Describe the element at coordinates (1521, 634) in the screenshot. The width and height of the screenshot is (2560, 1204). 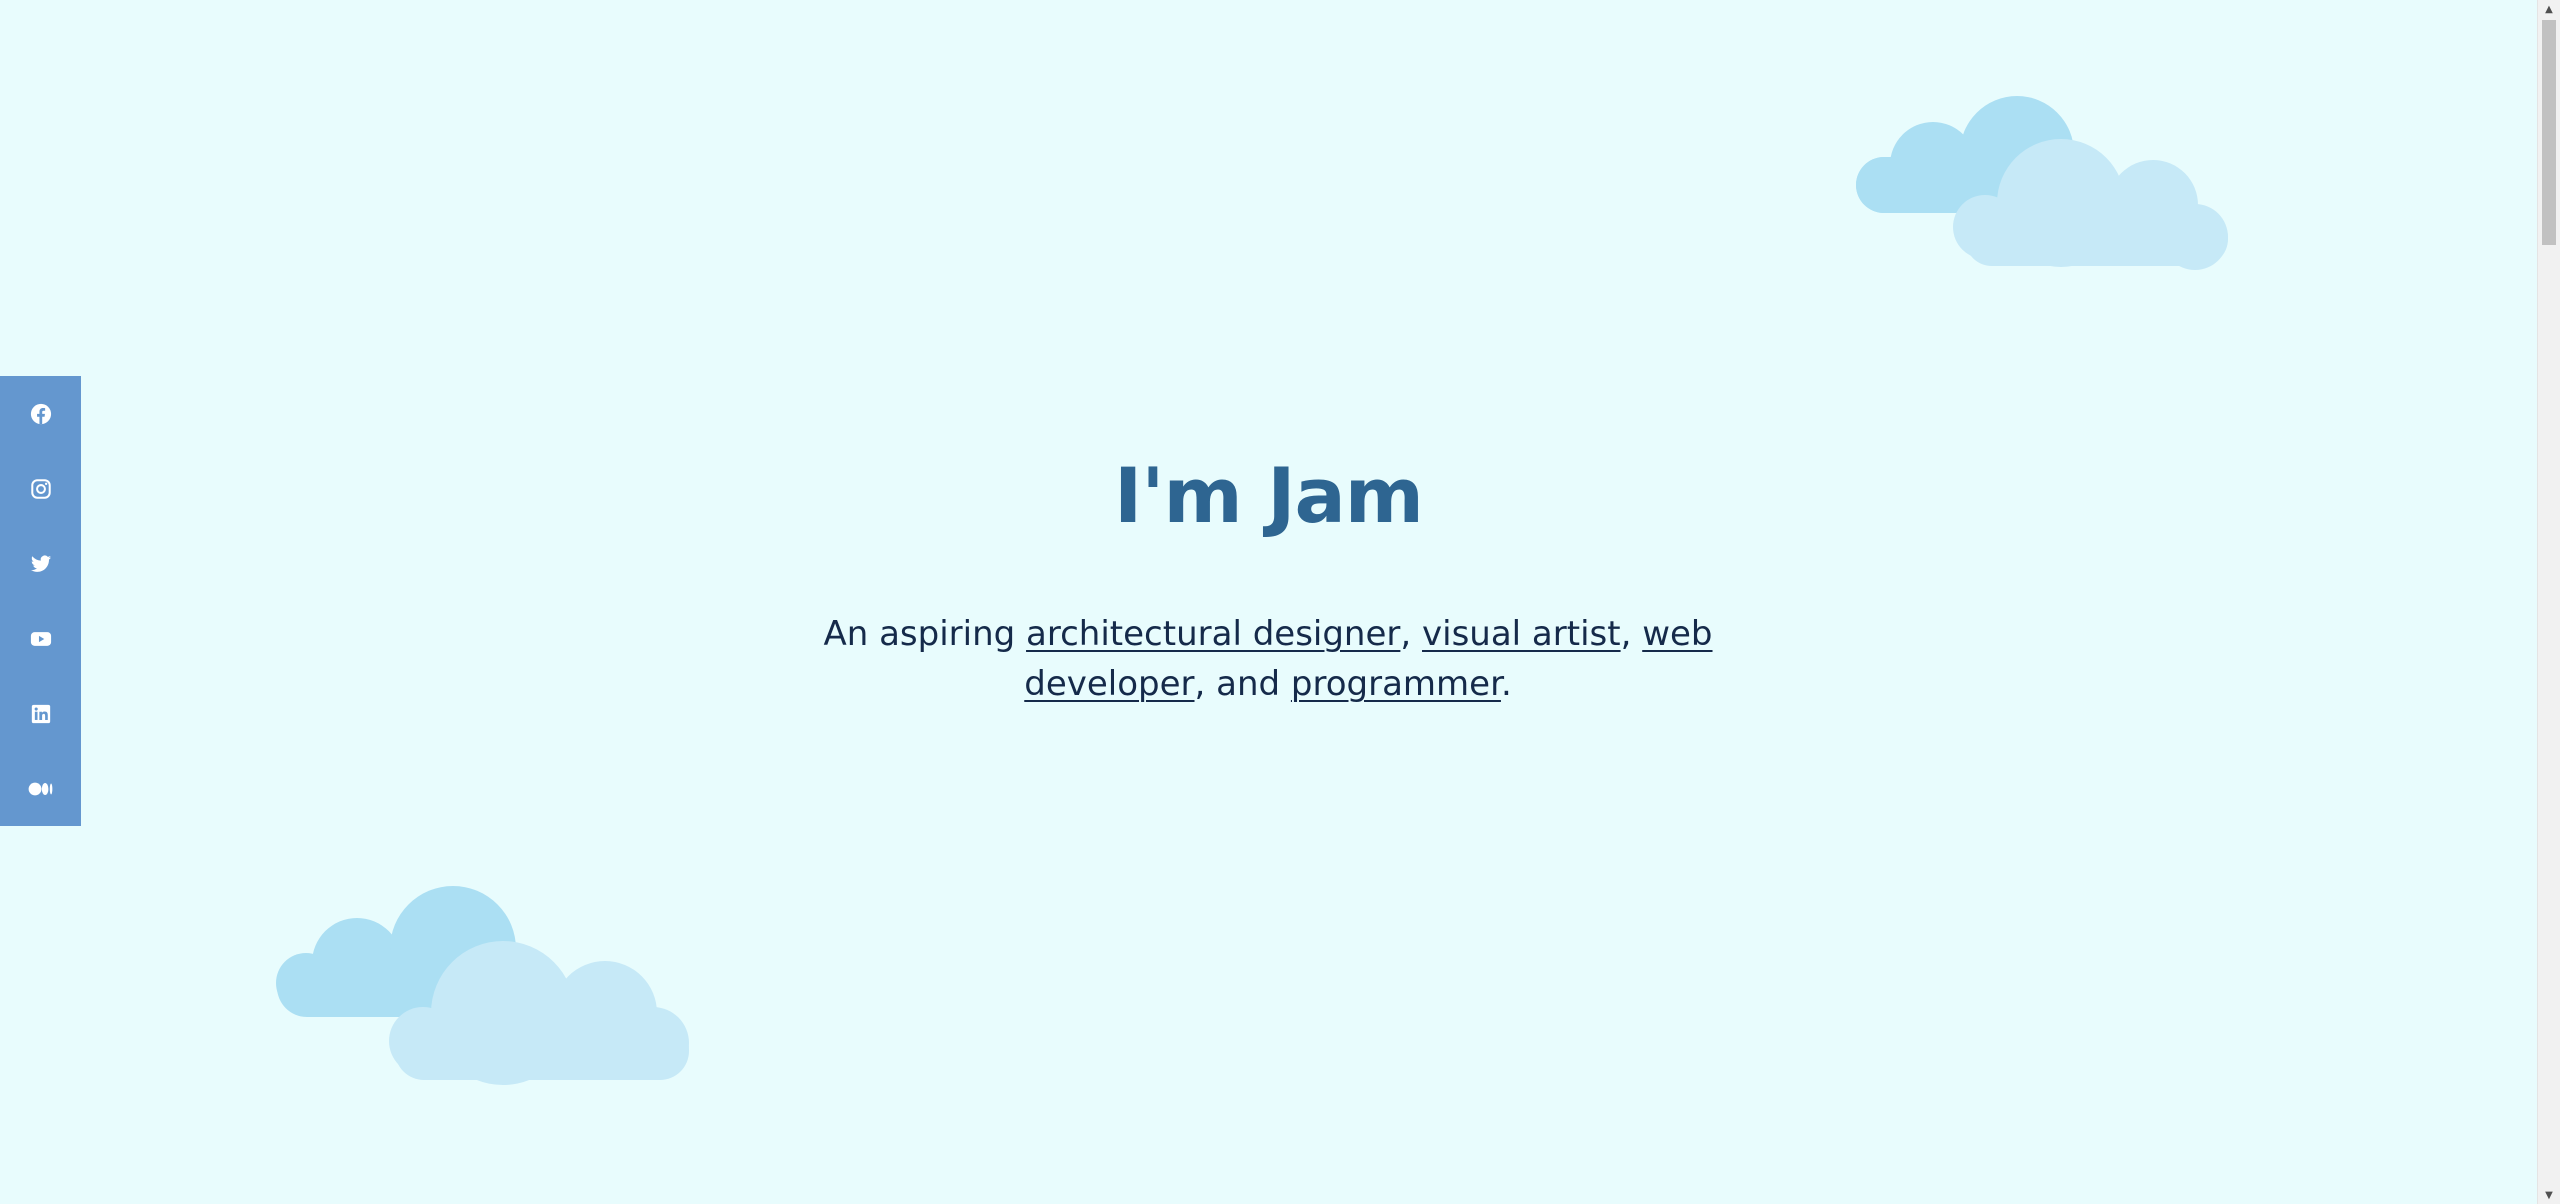
I see `visual-artist-link: visual artist` at that location.